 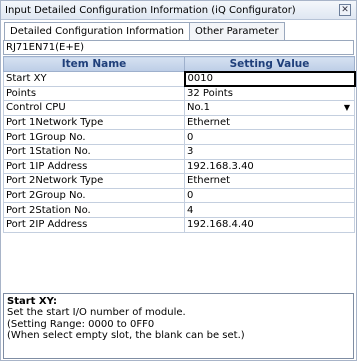 I want to click on port1-network-type-value: Ethernet, so click(x=269, y=122).